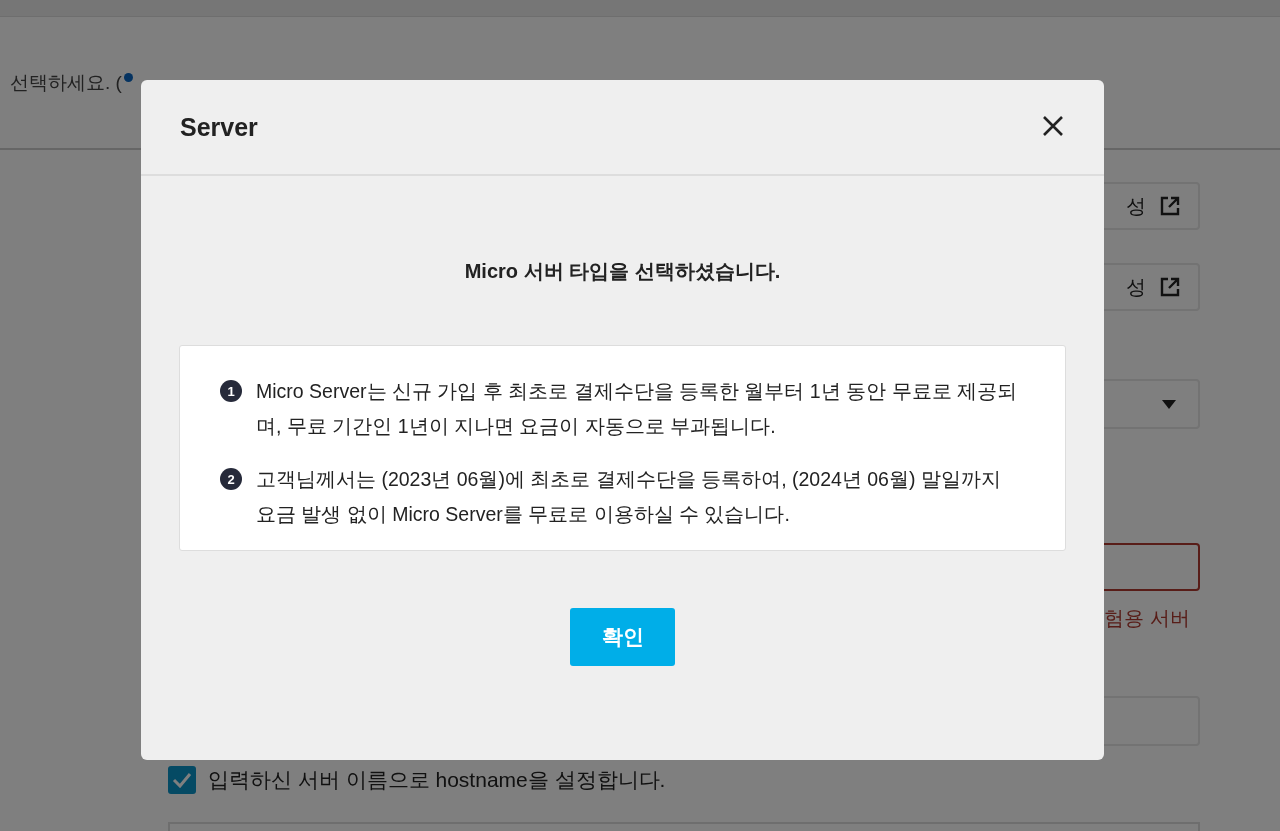 Image resolution: width=1280 pixels, height=831 pixels. I want to click on info-dot-icon, so click(128, 77).